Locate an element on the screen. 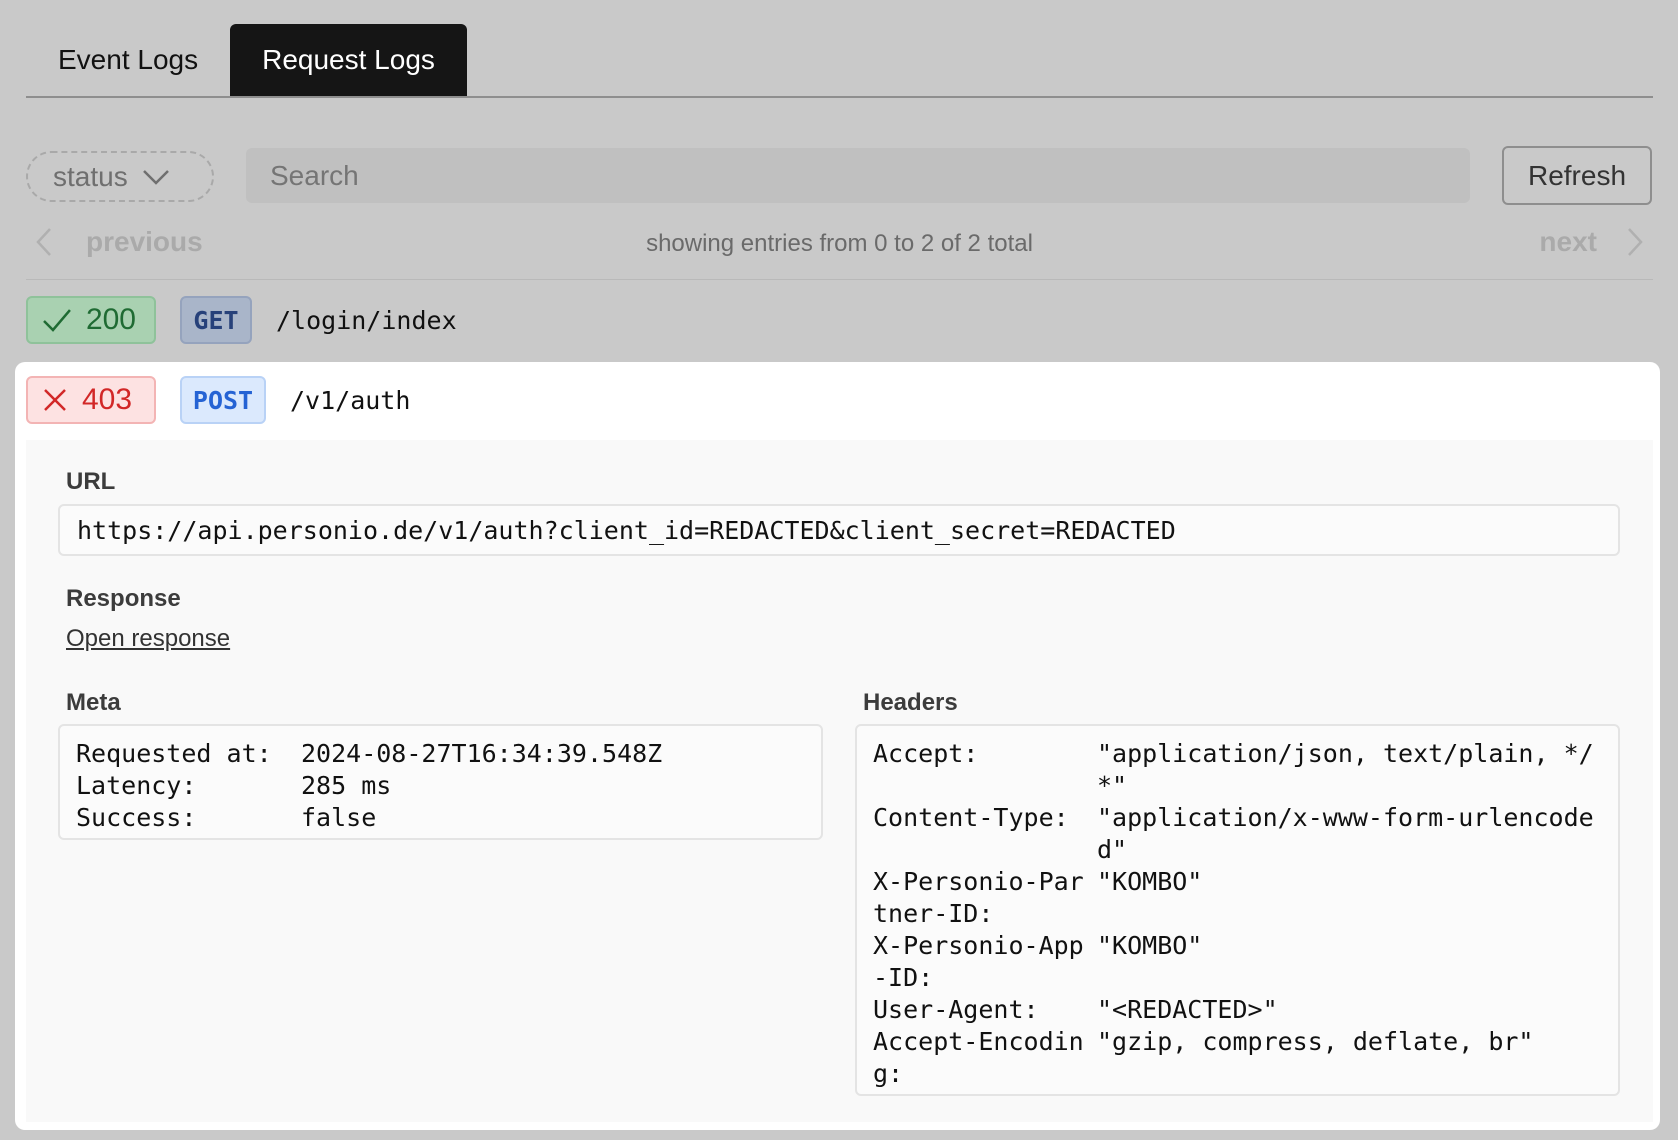  tab-request-logs: Request Logs is located at coordinates (348, 60).